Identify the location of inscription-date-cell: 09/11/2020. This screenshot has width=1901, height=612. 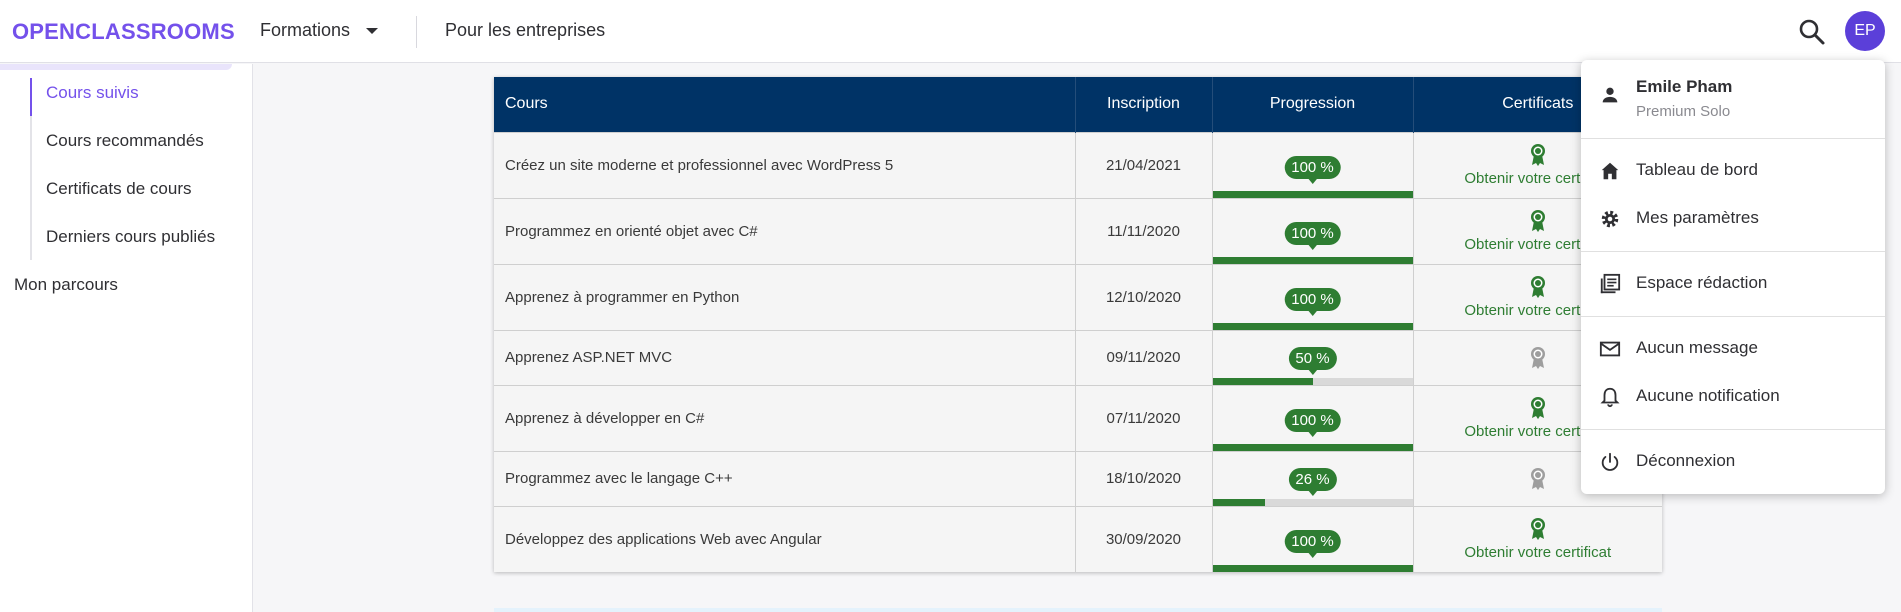
(1144, 357).